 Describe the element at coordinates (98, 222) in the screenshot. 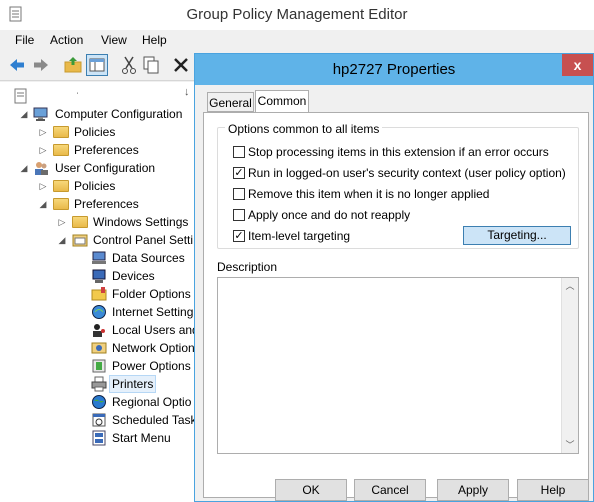

I see `tree-item-windows-settings: ▷ Windows Settings` at that location.